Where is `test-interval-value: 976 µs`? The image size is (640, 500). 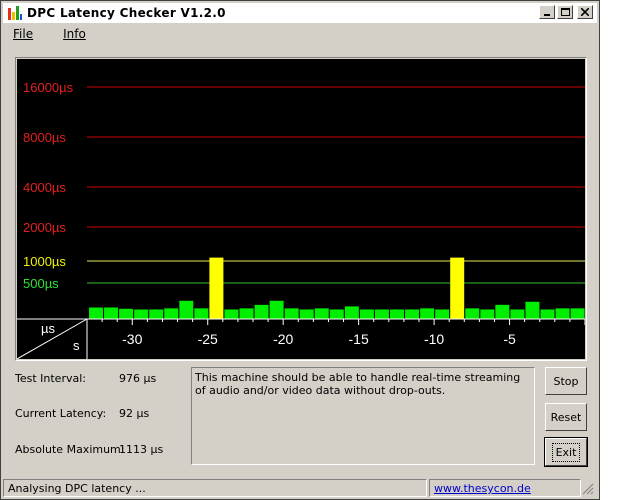
test-interval-value: 976 µs is located at coordinates (138, 378).